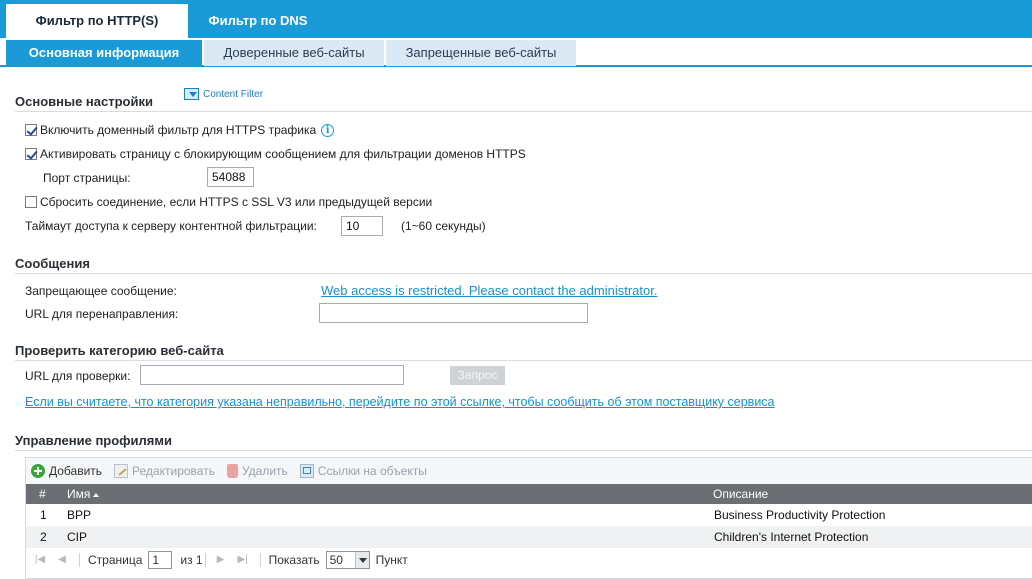  What do you see at coordinates (362, 226) in the screenshot?
I see `timeout-input: 10` at bounding box center [362, 226].